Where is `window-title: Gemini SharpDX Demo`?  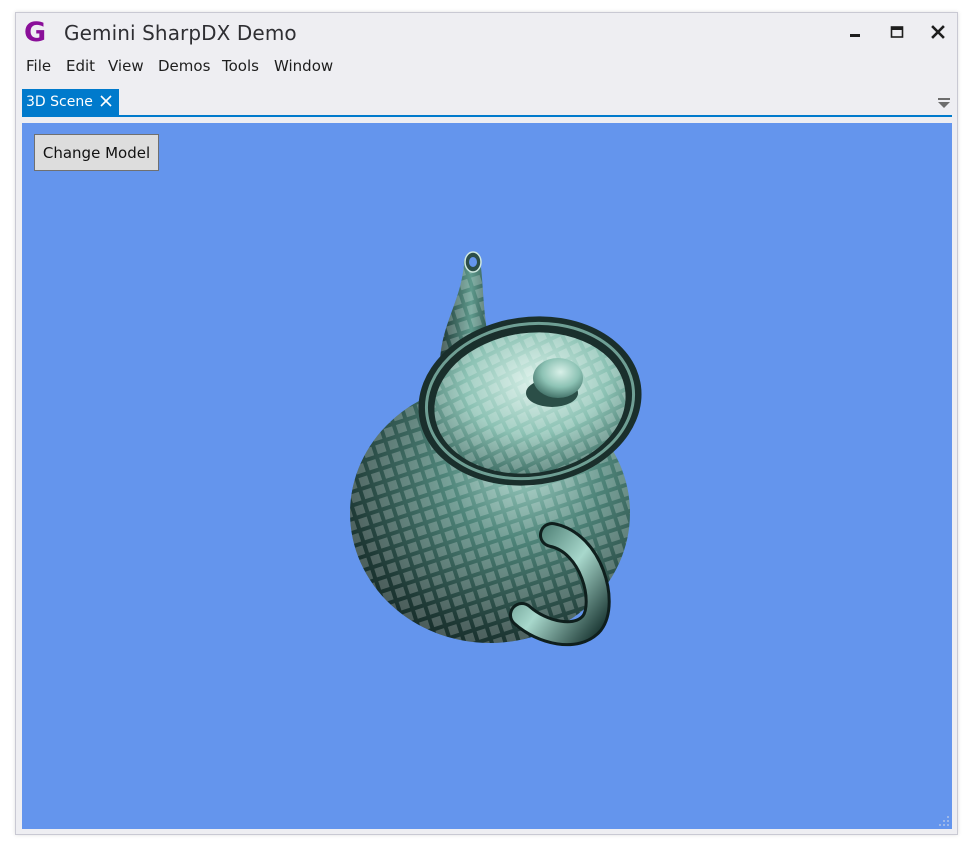
window-title: Gemini SharpDX Demo is located at coordinates (180, 33).